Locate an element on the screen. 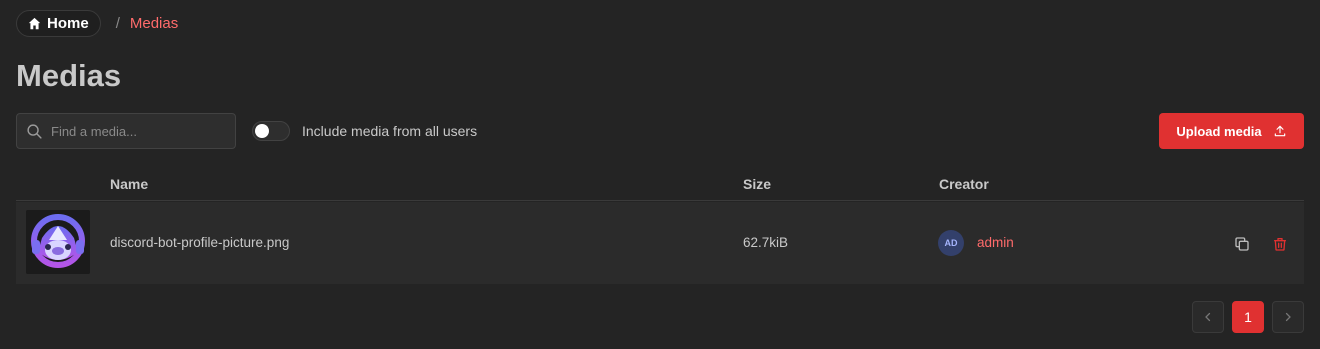 The height and width of the screenshot is (349, 1320). breadcrumb-home-label: Home is located at coordinates (68, 23).